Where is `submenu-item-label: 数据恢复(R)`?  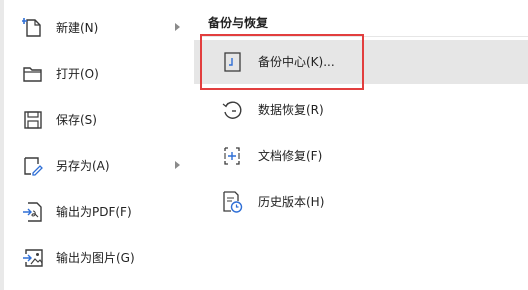
submenu-item-label: 数据恢复(R) is located at coordinates (291, 110).